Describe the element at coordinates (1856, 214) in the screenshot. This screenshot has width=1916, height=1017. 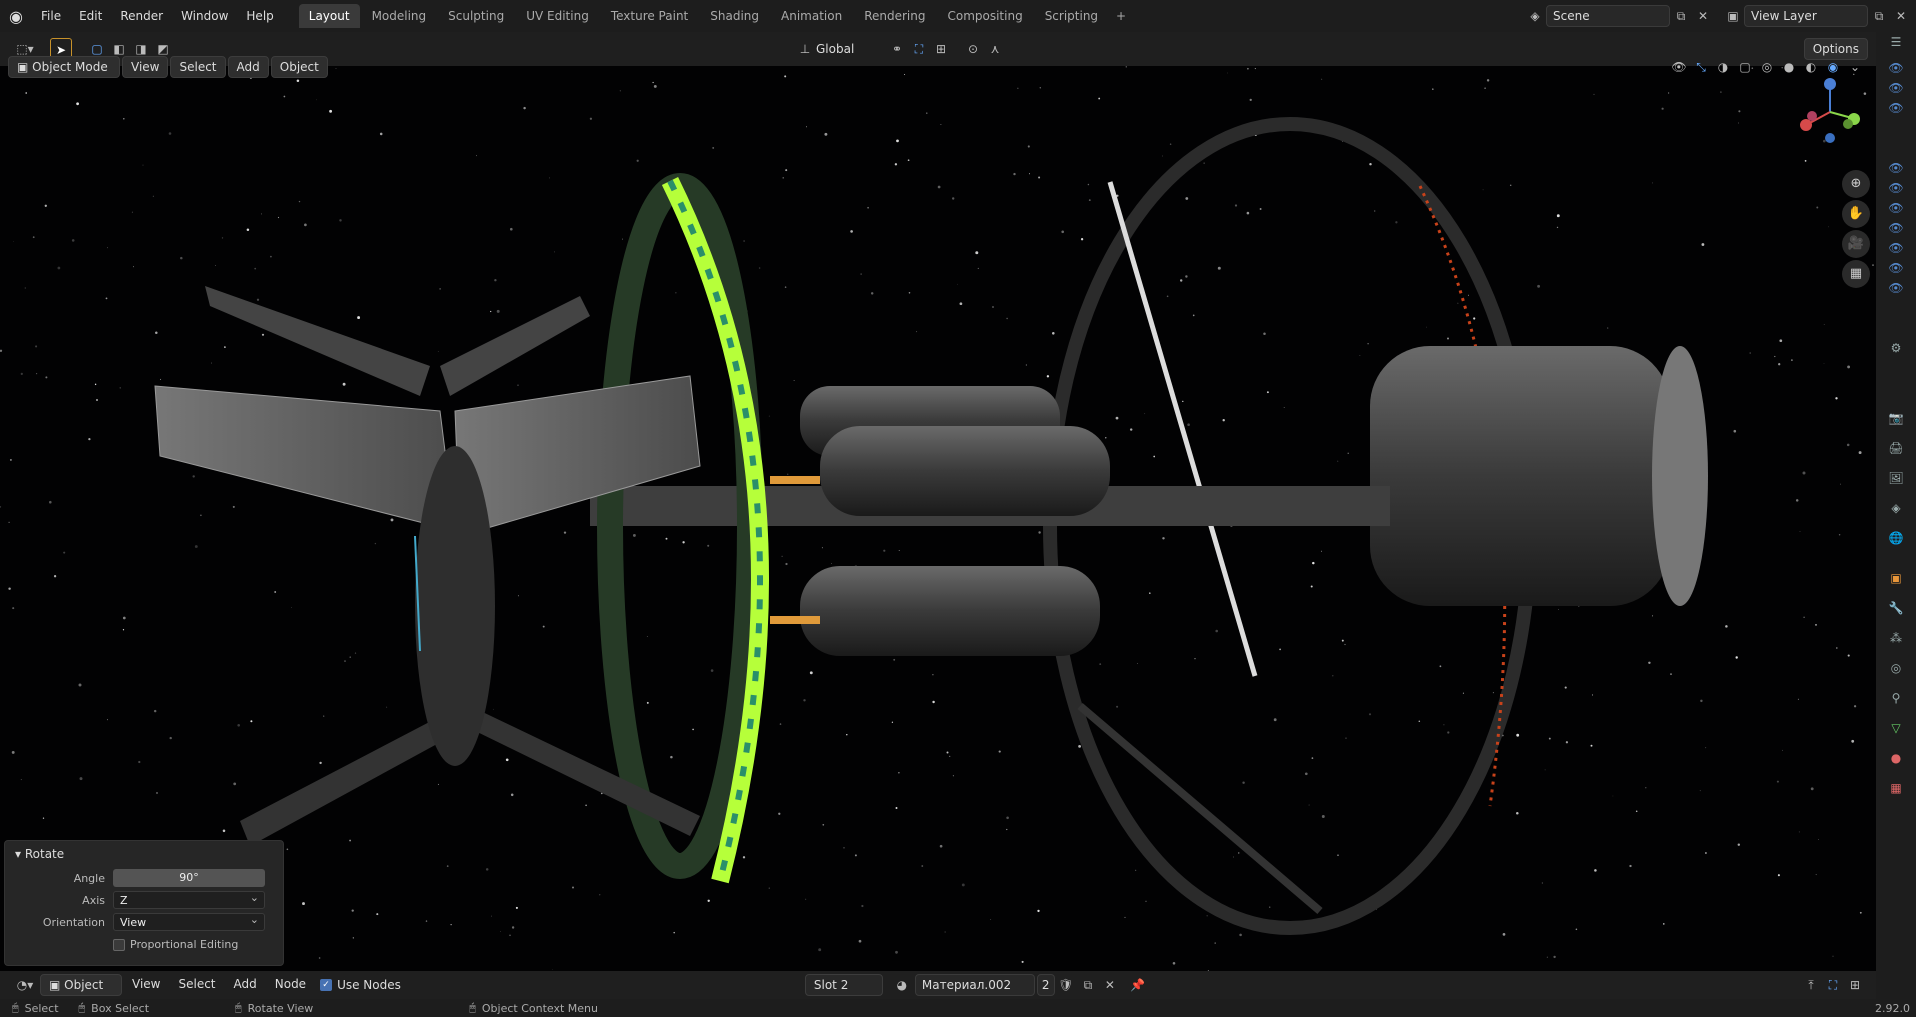
I see `pan-hand-icon: ✋` at that location.